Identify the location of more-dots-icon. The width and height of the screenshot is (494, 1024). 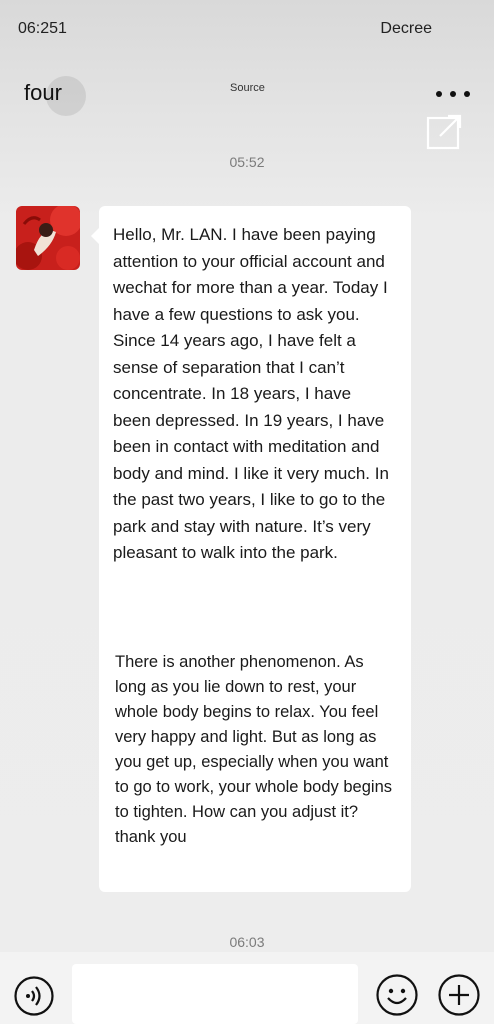
(453, 94).